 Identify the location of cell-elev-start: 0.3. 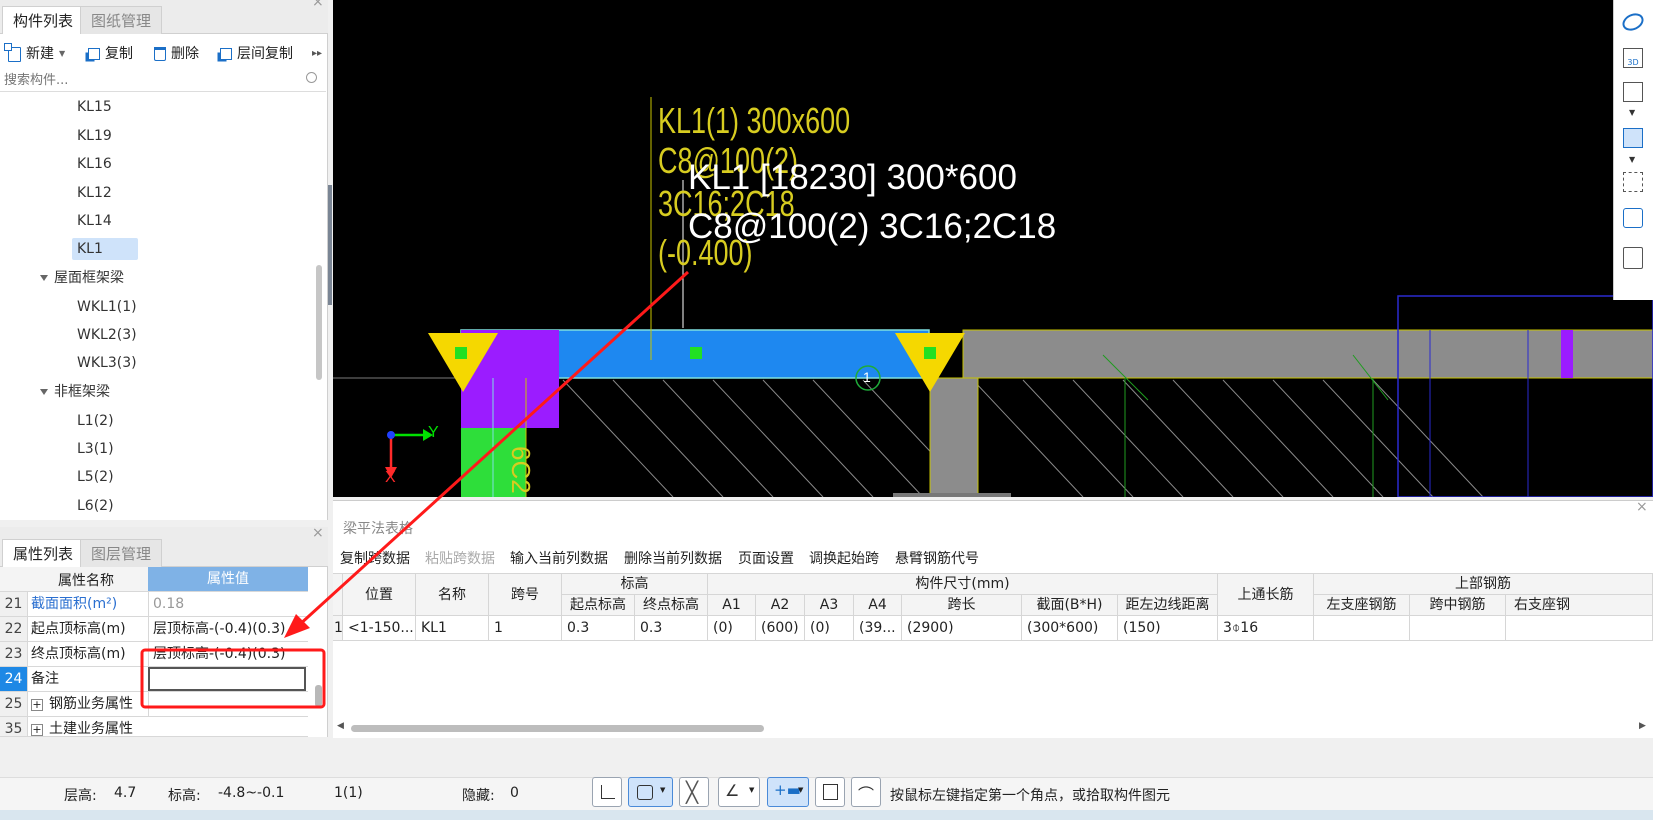
(598, 628).